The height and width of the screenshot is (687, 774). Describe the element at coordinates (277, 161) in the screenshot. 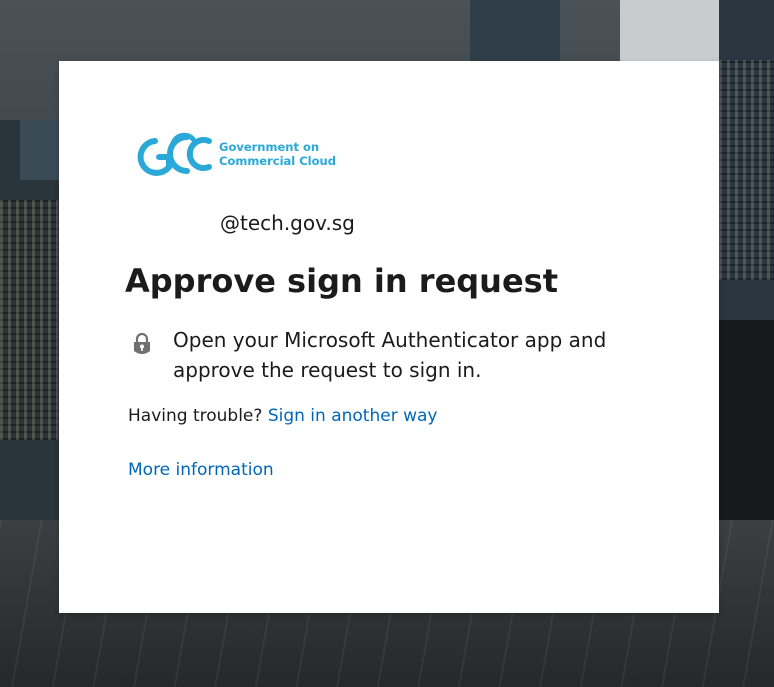

I see `logo-text-line2: Commercial Cloud` at that location.